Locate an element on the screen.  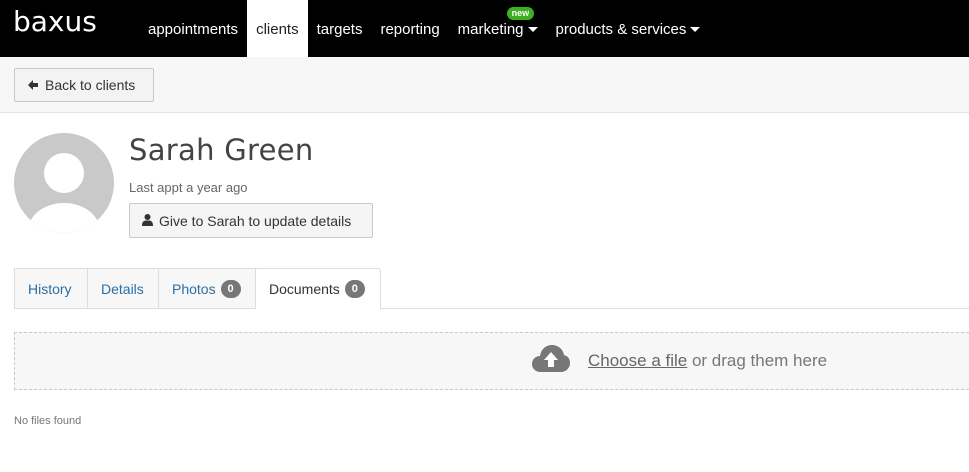
client-name: Sarah Green is located at coordinates (221, 150).